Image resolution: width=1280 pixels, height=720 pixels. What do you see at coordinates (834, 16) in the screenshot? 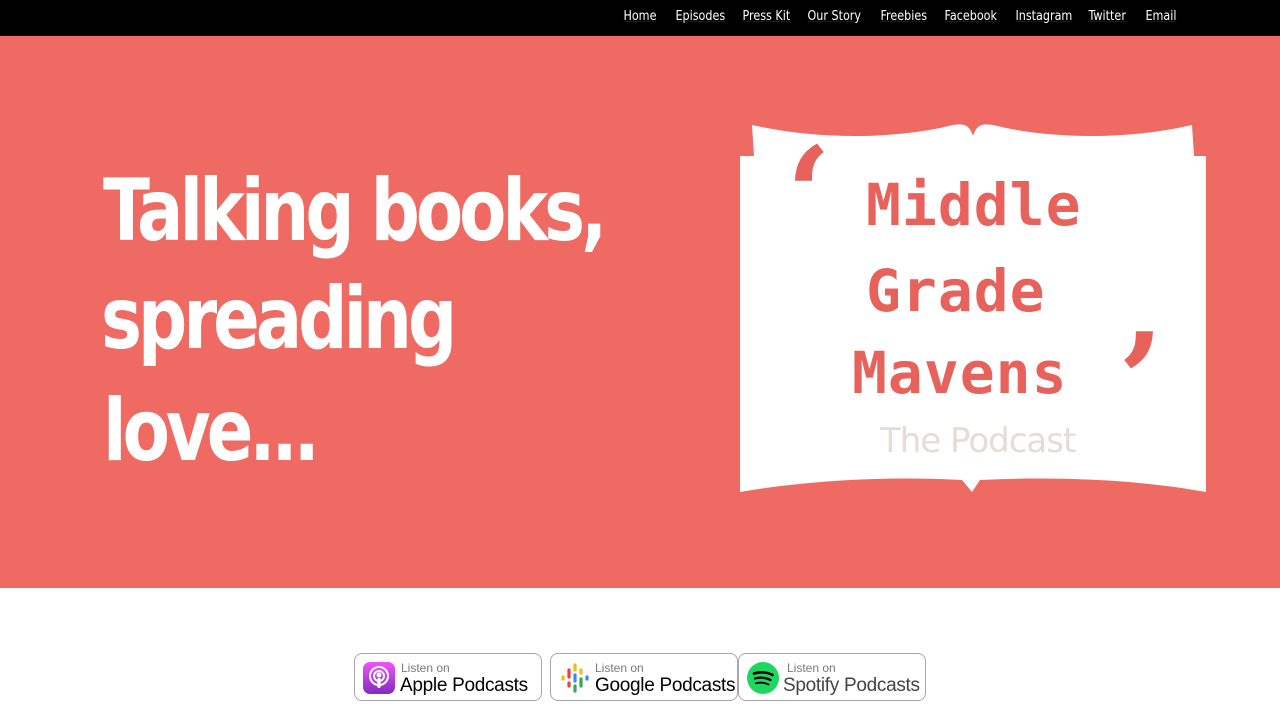
I see `nav-our-story-label: Our Story` at bounding box center [834, 16].